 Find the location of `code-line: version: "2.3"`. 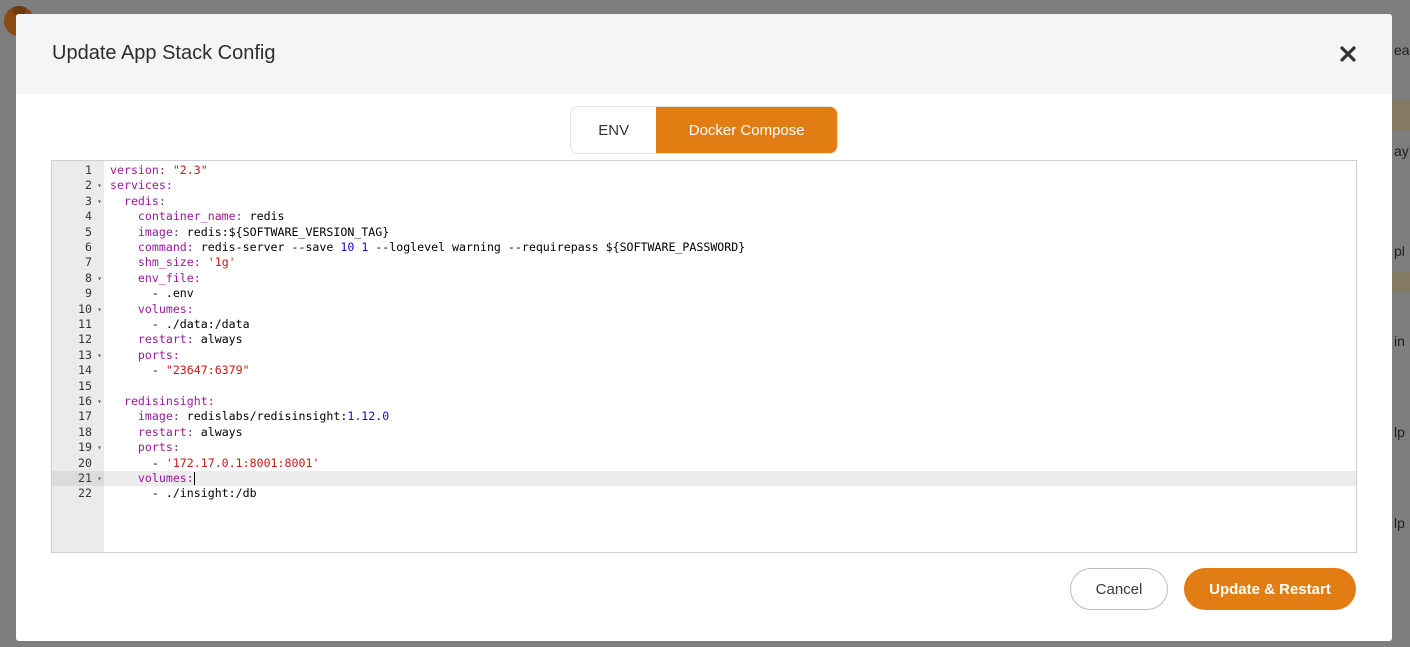

code-line: version: "2.3" is located at coordinates (730, 170).